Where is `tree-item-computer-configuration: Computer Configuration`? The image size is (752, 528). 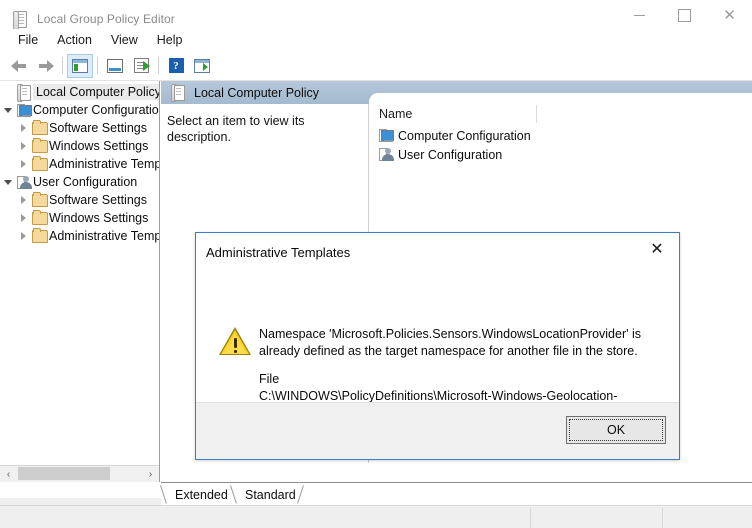
tree-item-computer-configuration: Computer Configuration is located at coordinates (79, 110).